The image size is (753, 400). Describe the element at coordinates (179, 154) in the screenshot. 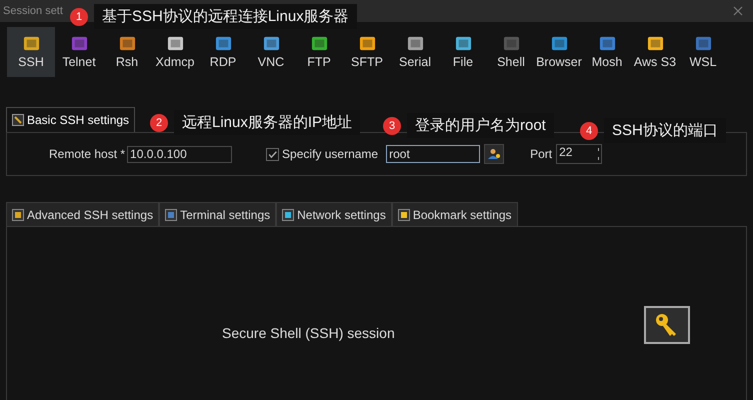

I see `remote-host-field: 10.0.0.100` at that location.